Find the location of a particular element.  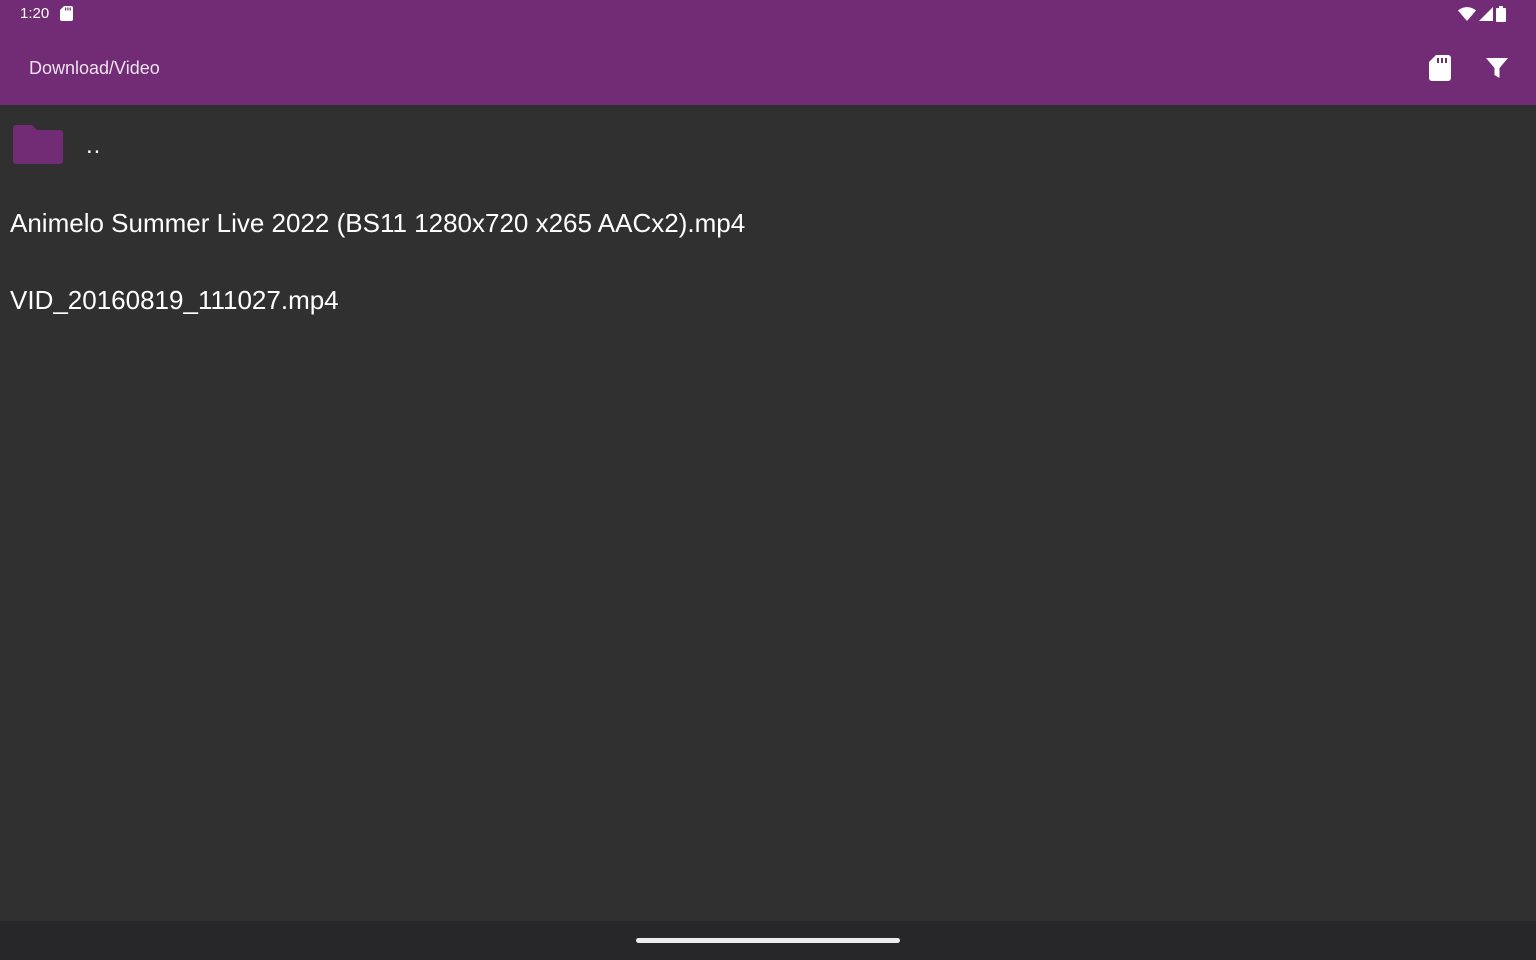

status-icons is located at coordinates (1482, 14).